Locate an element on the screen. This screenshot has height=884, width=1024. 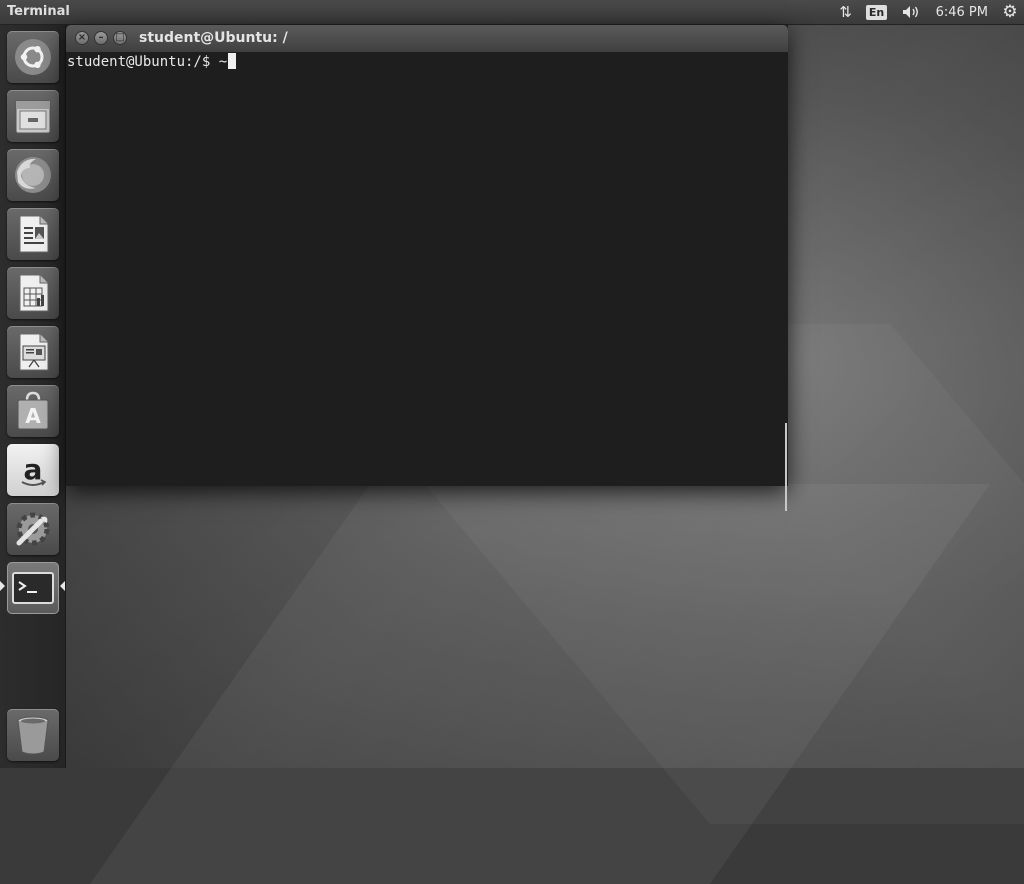
launcher-item-impress is located at coordinates (33, 352).